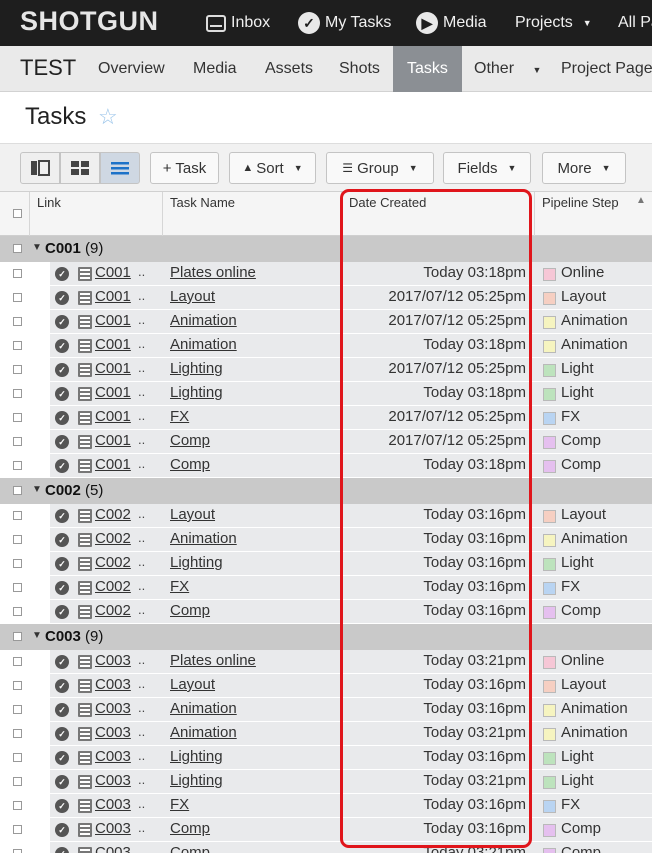  Describe the element at coordinates (326, 564) in the screenshot. I see `table-row: ✓ C002.. Lighting Today 03:16pm Light` at that location.